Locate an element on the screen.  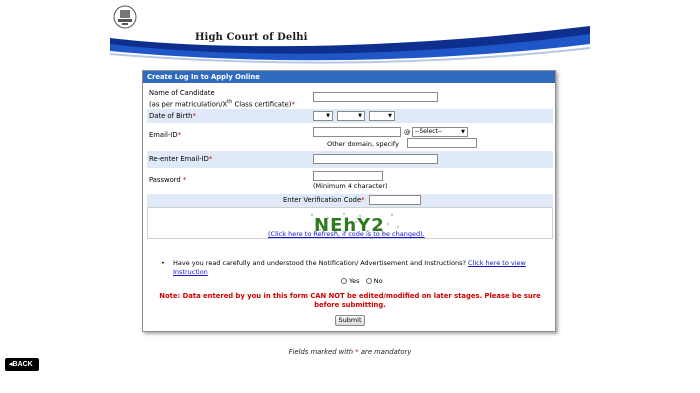
row-password: Password * (Minimum 4 character) is located at coordinates (350, 180).